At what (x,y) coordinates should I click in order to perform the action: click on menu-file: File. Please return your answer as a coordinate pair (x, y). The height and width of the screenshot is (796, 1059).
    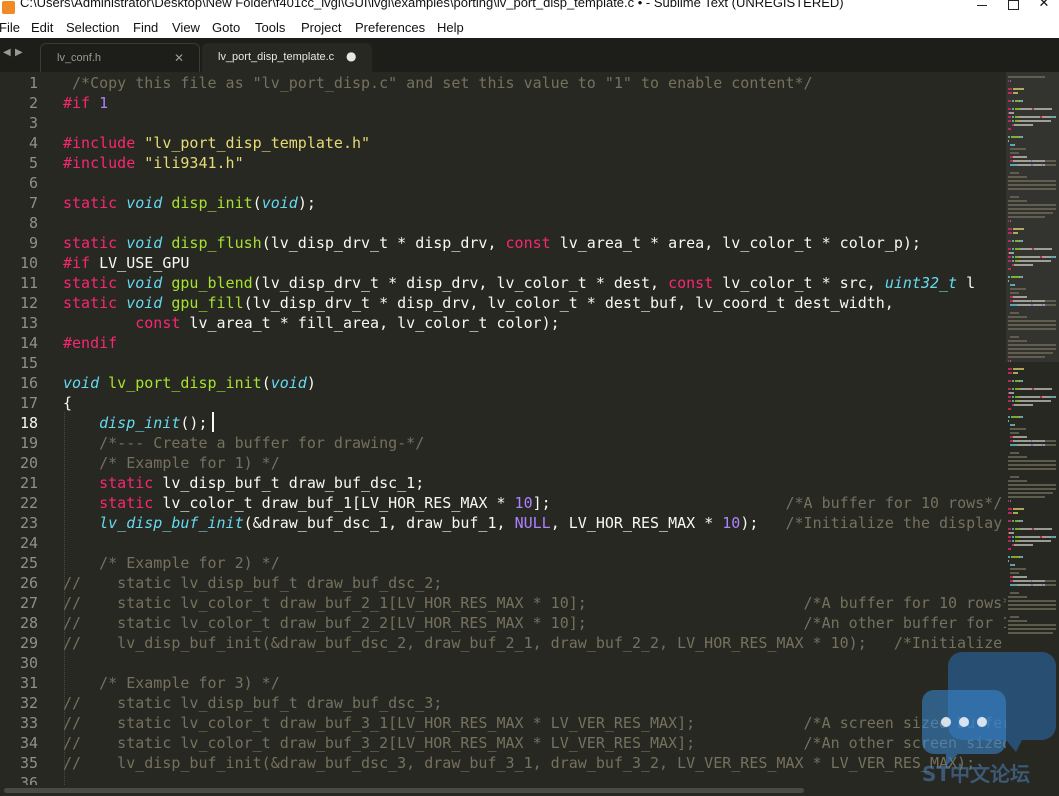
    Looking at the image, I should click on (10, 27).